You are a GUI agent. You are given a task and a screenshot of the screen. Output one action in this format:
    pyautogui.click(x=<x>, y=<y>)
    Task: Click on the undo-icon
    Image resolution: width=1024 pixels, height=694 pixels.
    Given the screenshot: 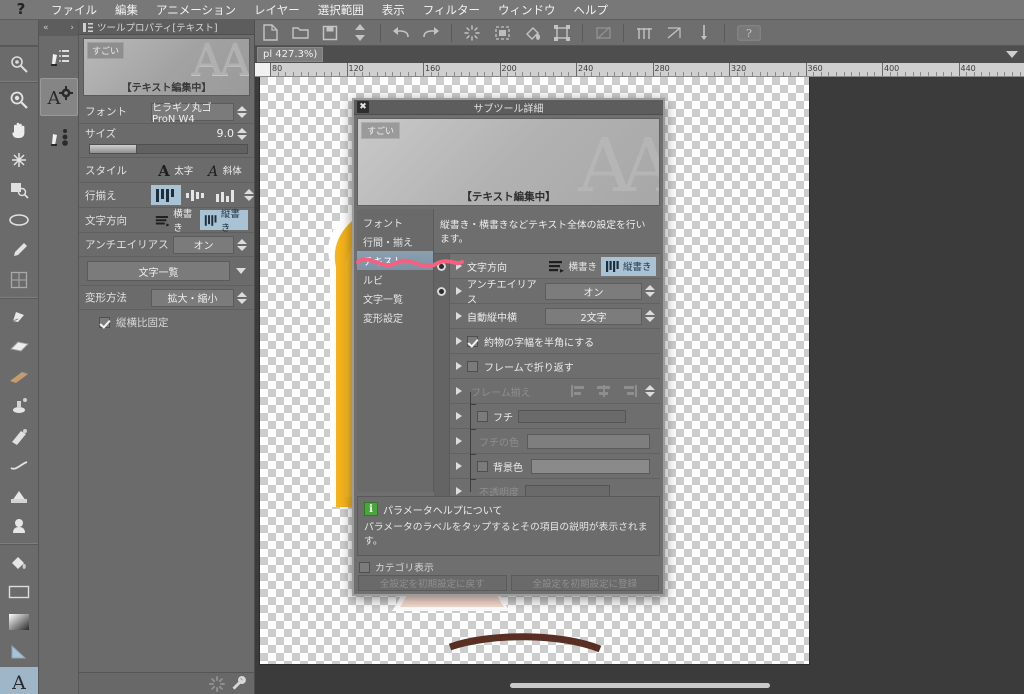 What is the action you would take?
    pyautogui.click(x=401, y=33)
    